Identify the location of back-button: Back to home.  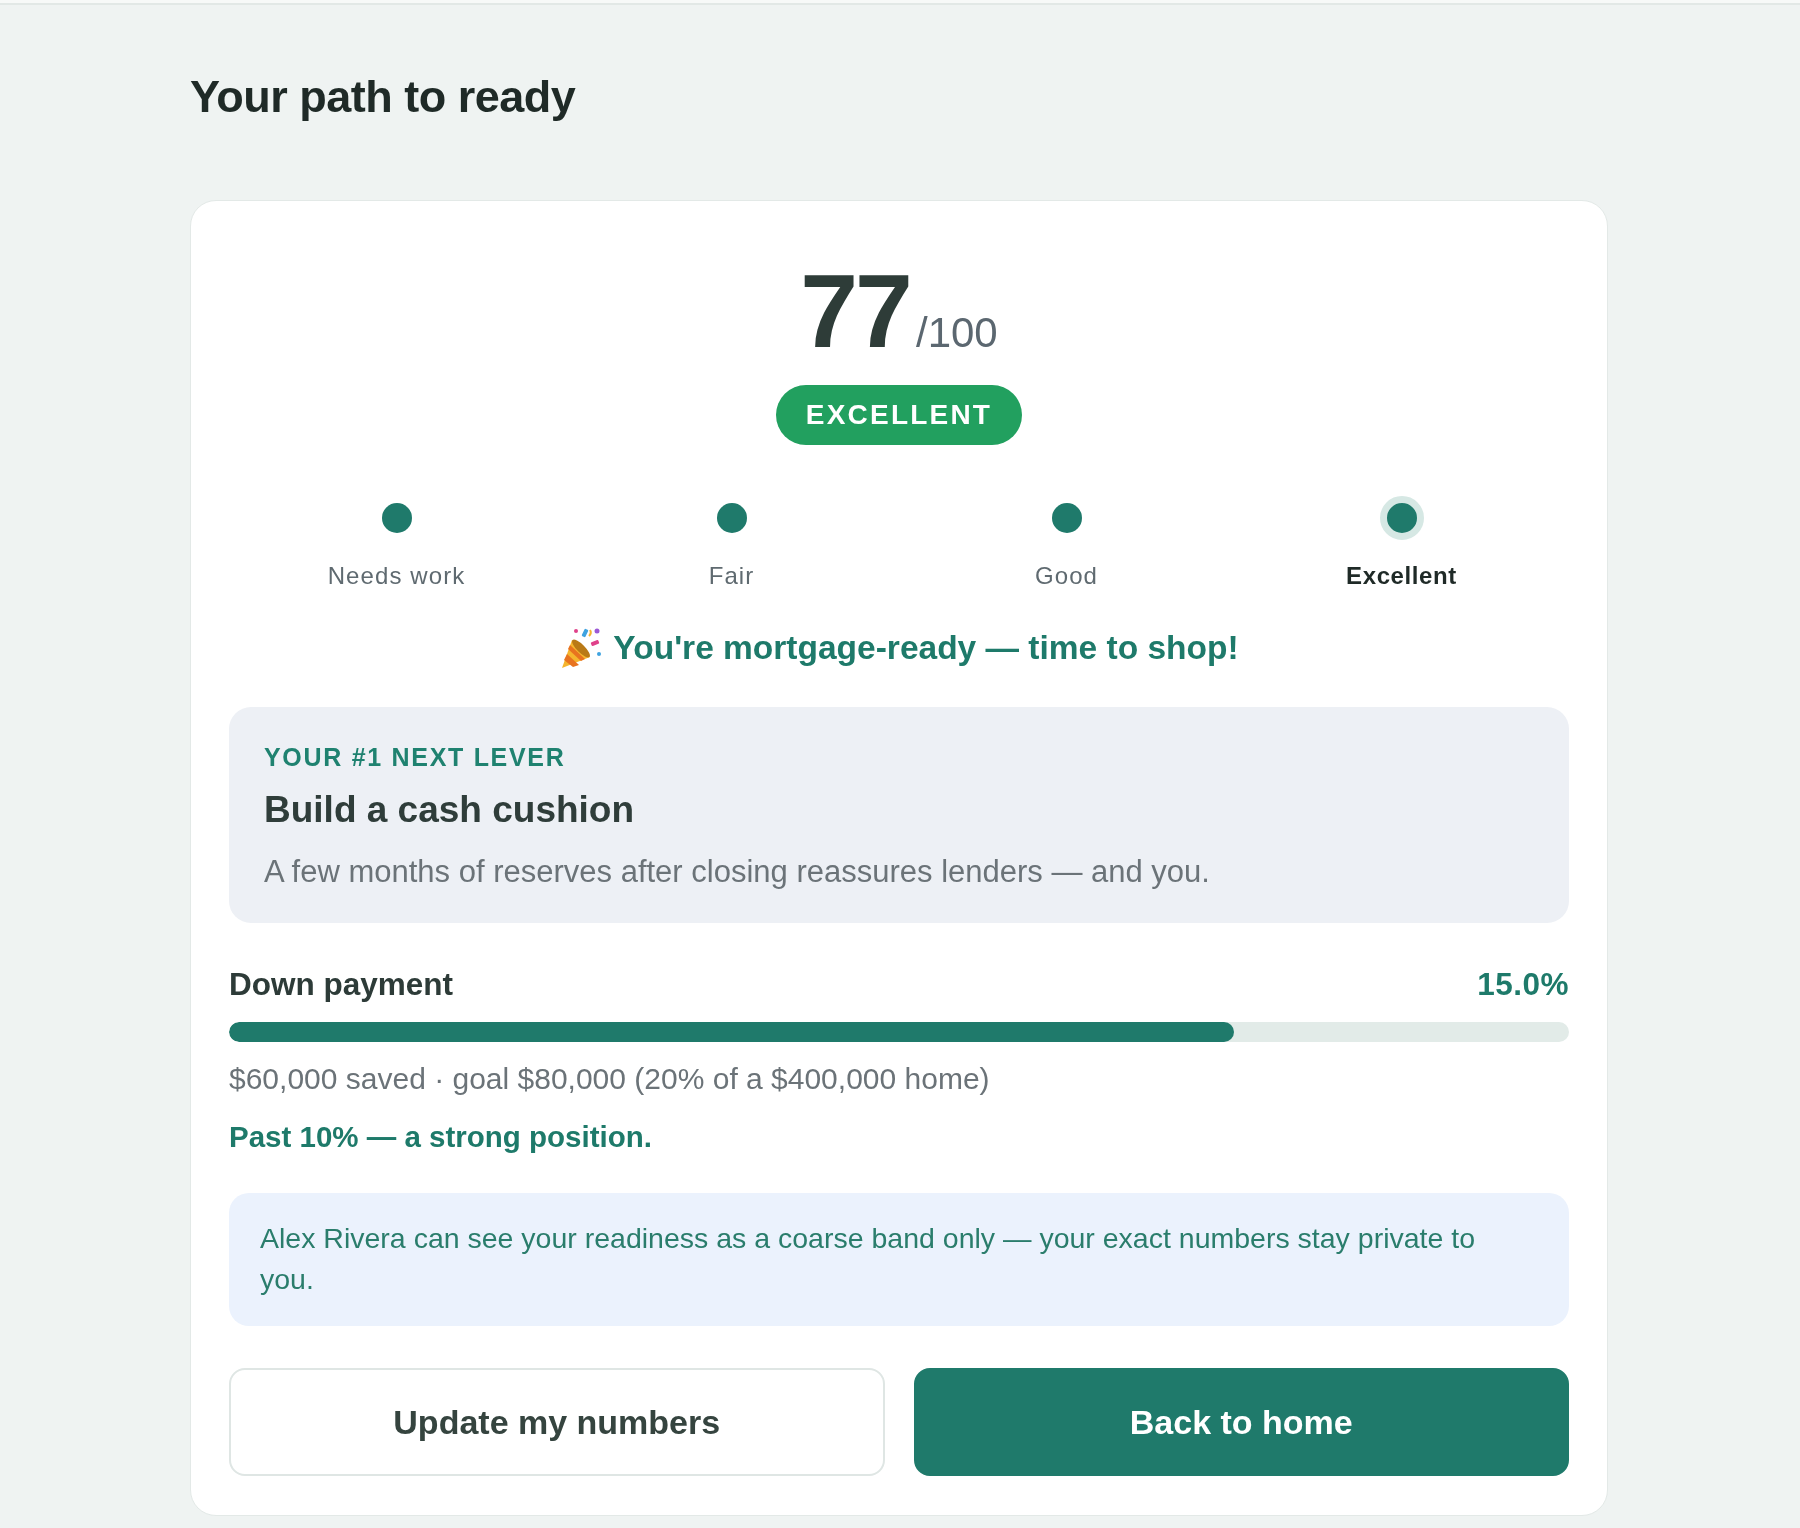
(1241, 1422).